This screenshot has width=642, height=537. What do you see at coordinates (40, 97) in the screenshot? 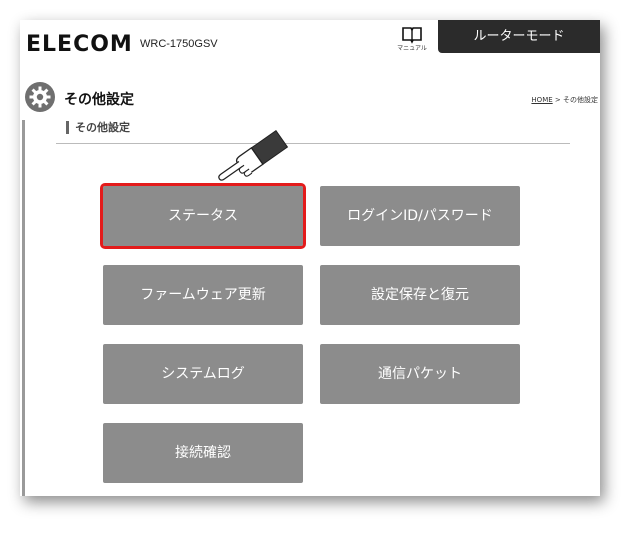
I see `settings-gear-icon` at bounding box center [40, 97].